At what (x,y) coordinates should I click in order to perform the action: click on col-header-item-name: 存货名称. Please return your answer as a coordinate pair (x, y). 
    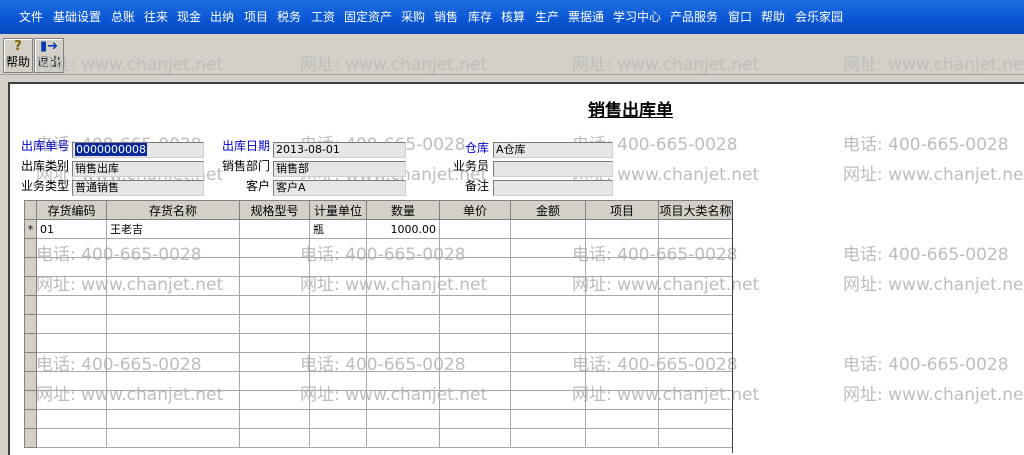
    Looking at the image, I should click on (173, 210).